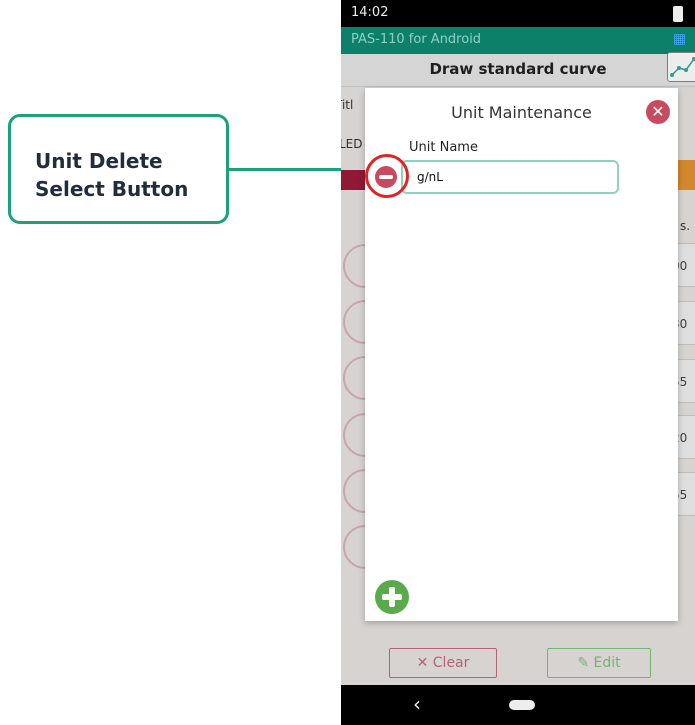 Image resolution: width=695 pixels, height=725 pixels. Describe the element at coordinates (291, 169) in the screenshot. I see `callout-connector` at that location.